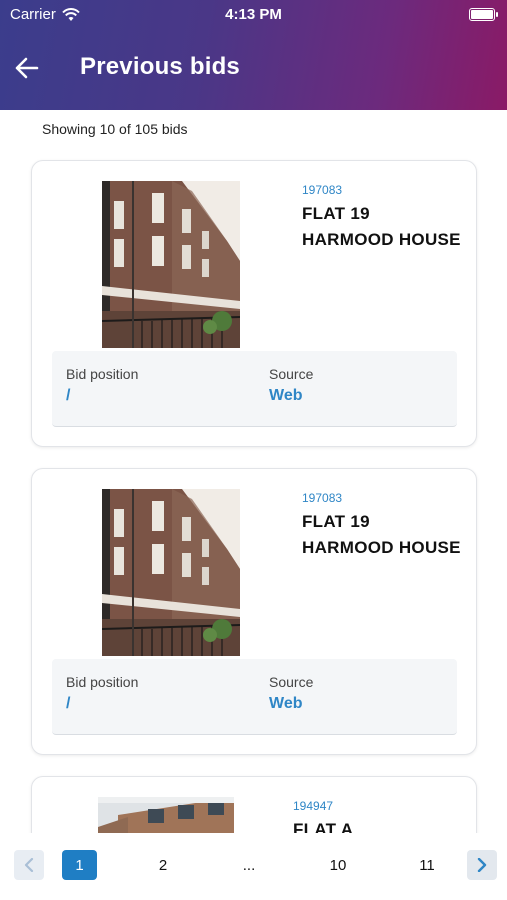 Image resolution: width=507 pixels, height=900 pixels. I want to click on clock: 4:13 PM, so click(253, 14).